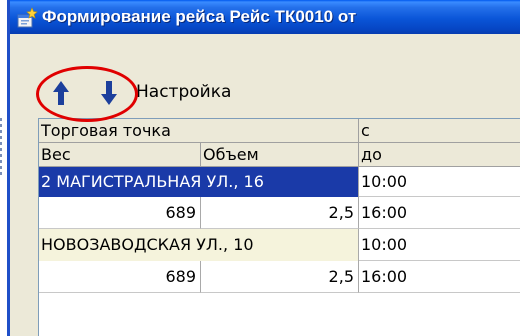  Describe the element at coordinates (1, 148) in the screenshot. I see `background-dashed-line` at that location.